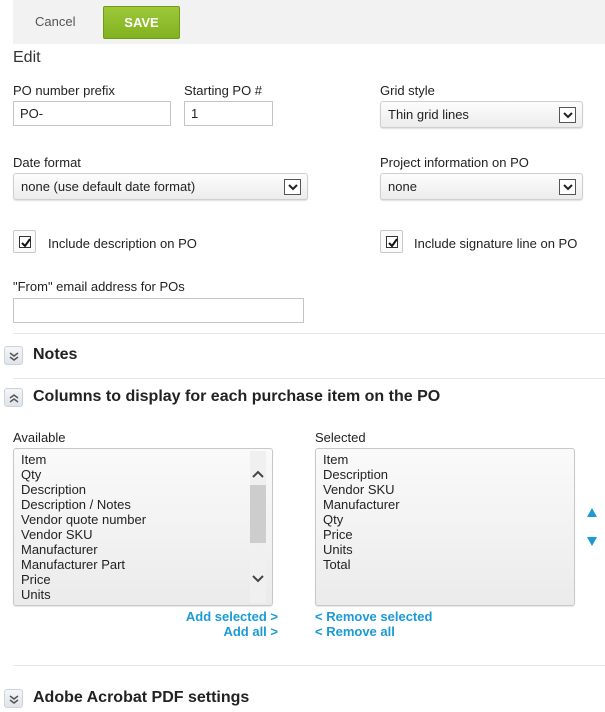 This screenshot has width=605, height=712. I want to click on remove-selected-link: < Remove selected, so click(373, 616).